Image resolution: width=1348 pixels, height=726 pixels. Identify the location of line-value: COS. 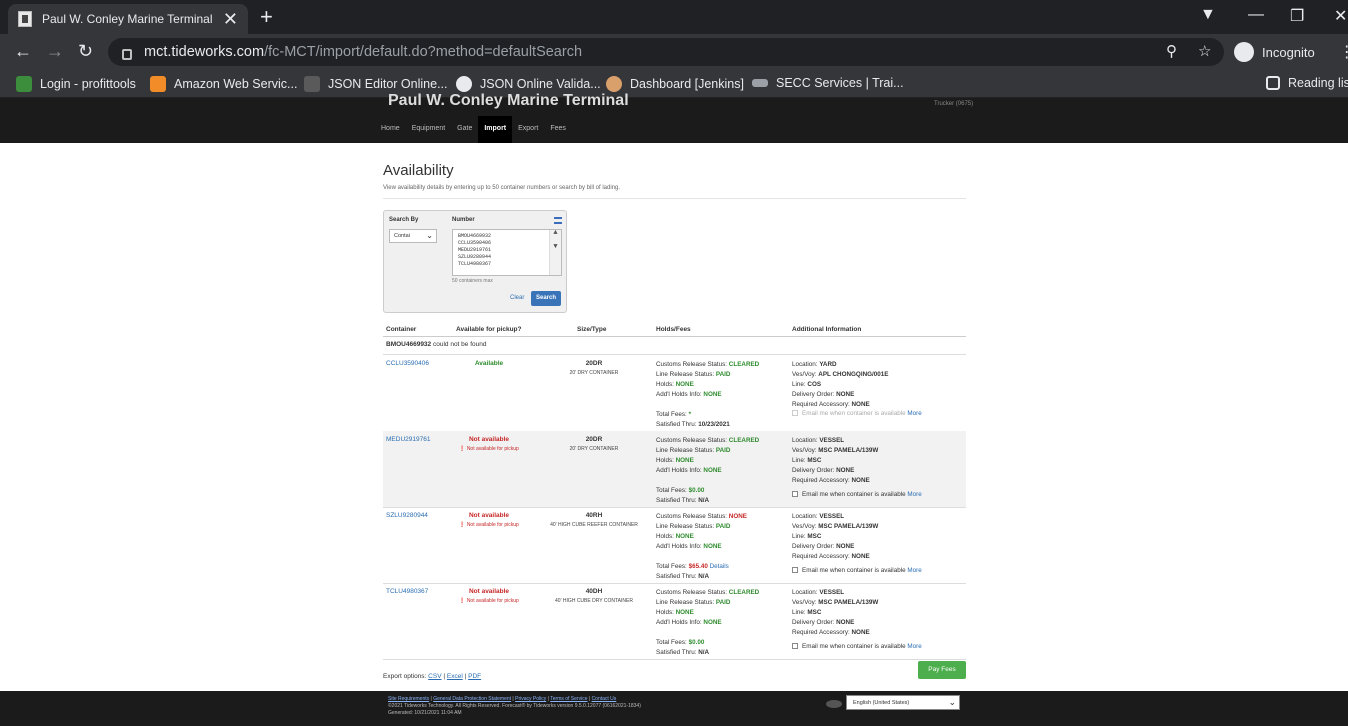
(814, 384).